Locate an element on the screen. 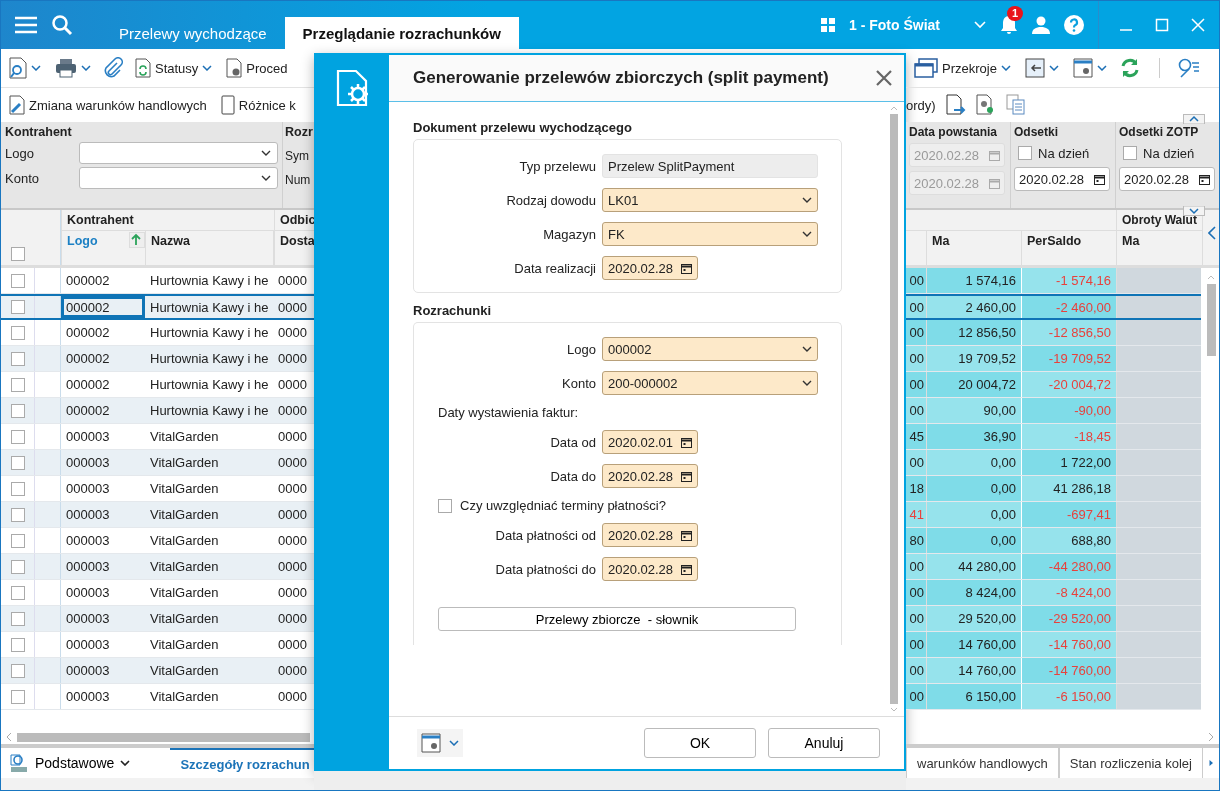 The width and height of the screenshot is (1220, 791). table-row: 00 20 004,72 -20 004,72 is located at coordinates (1053, 385).